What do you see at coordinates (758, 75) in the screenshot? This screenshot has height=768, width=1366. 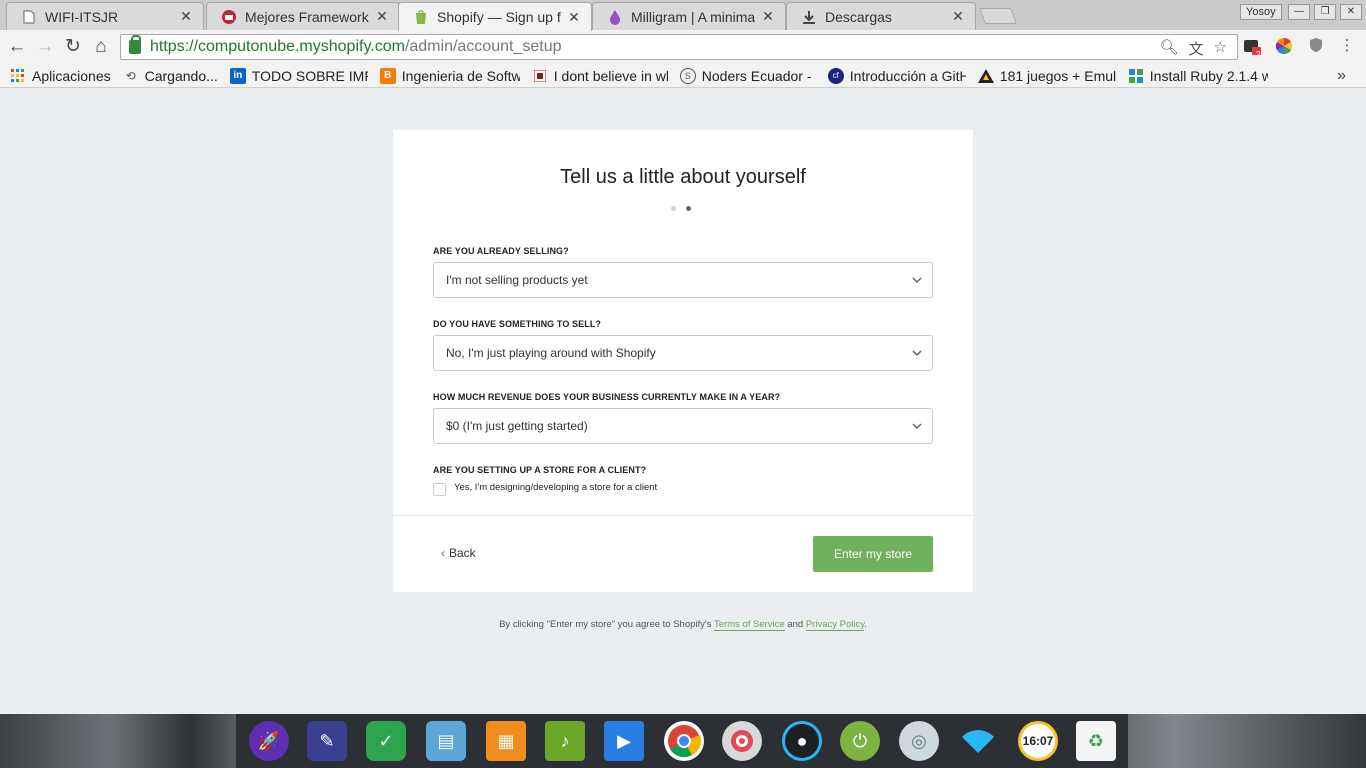 I see `bookmark-label: Noders Ecuador - C` at bounding box center [758, 75].